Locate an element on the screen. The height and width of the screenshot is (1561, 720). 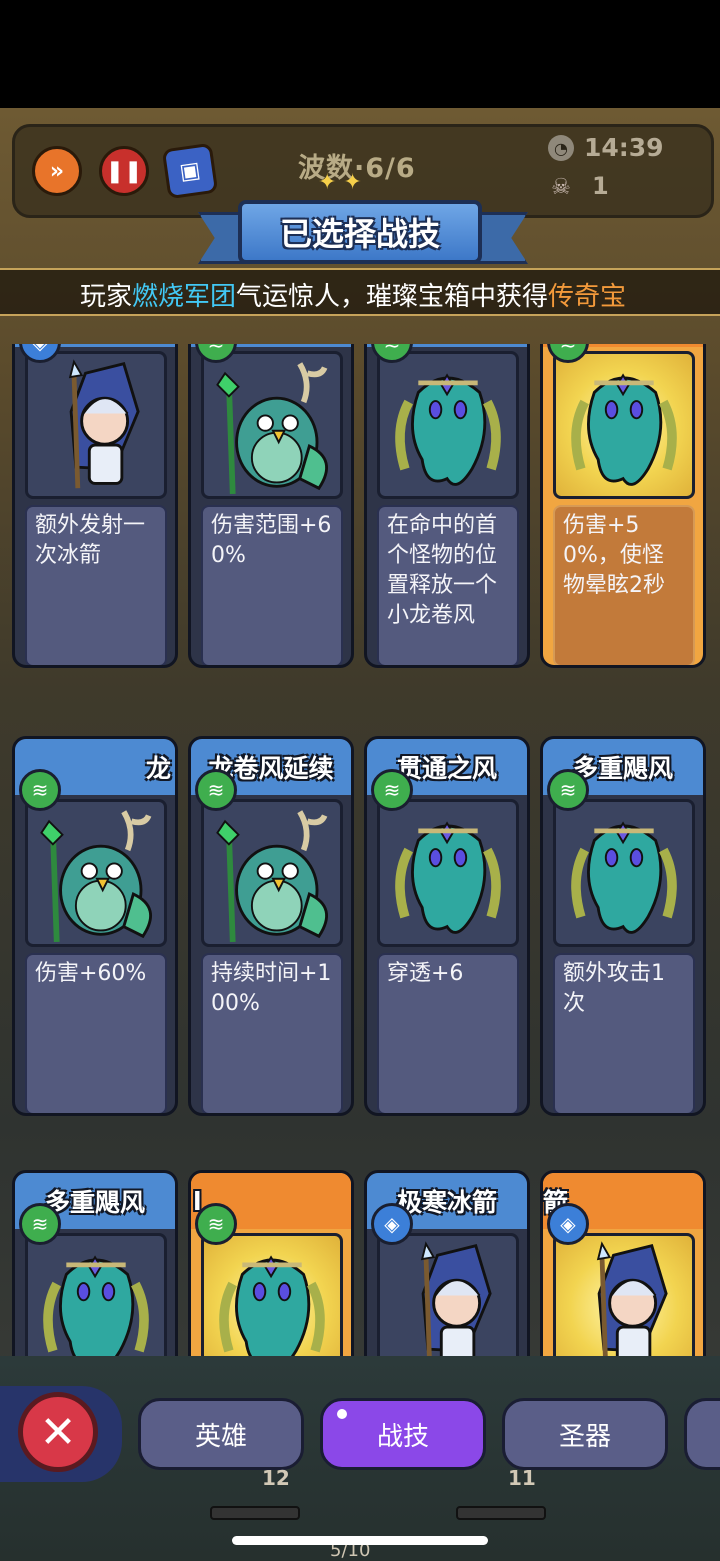
home-indicator is located at coordinates (360, 1540).